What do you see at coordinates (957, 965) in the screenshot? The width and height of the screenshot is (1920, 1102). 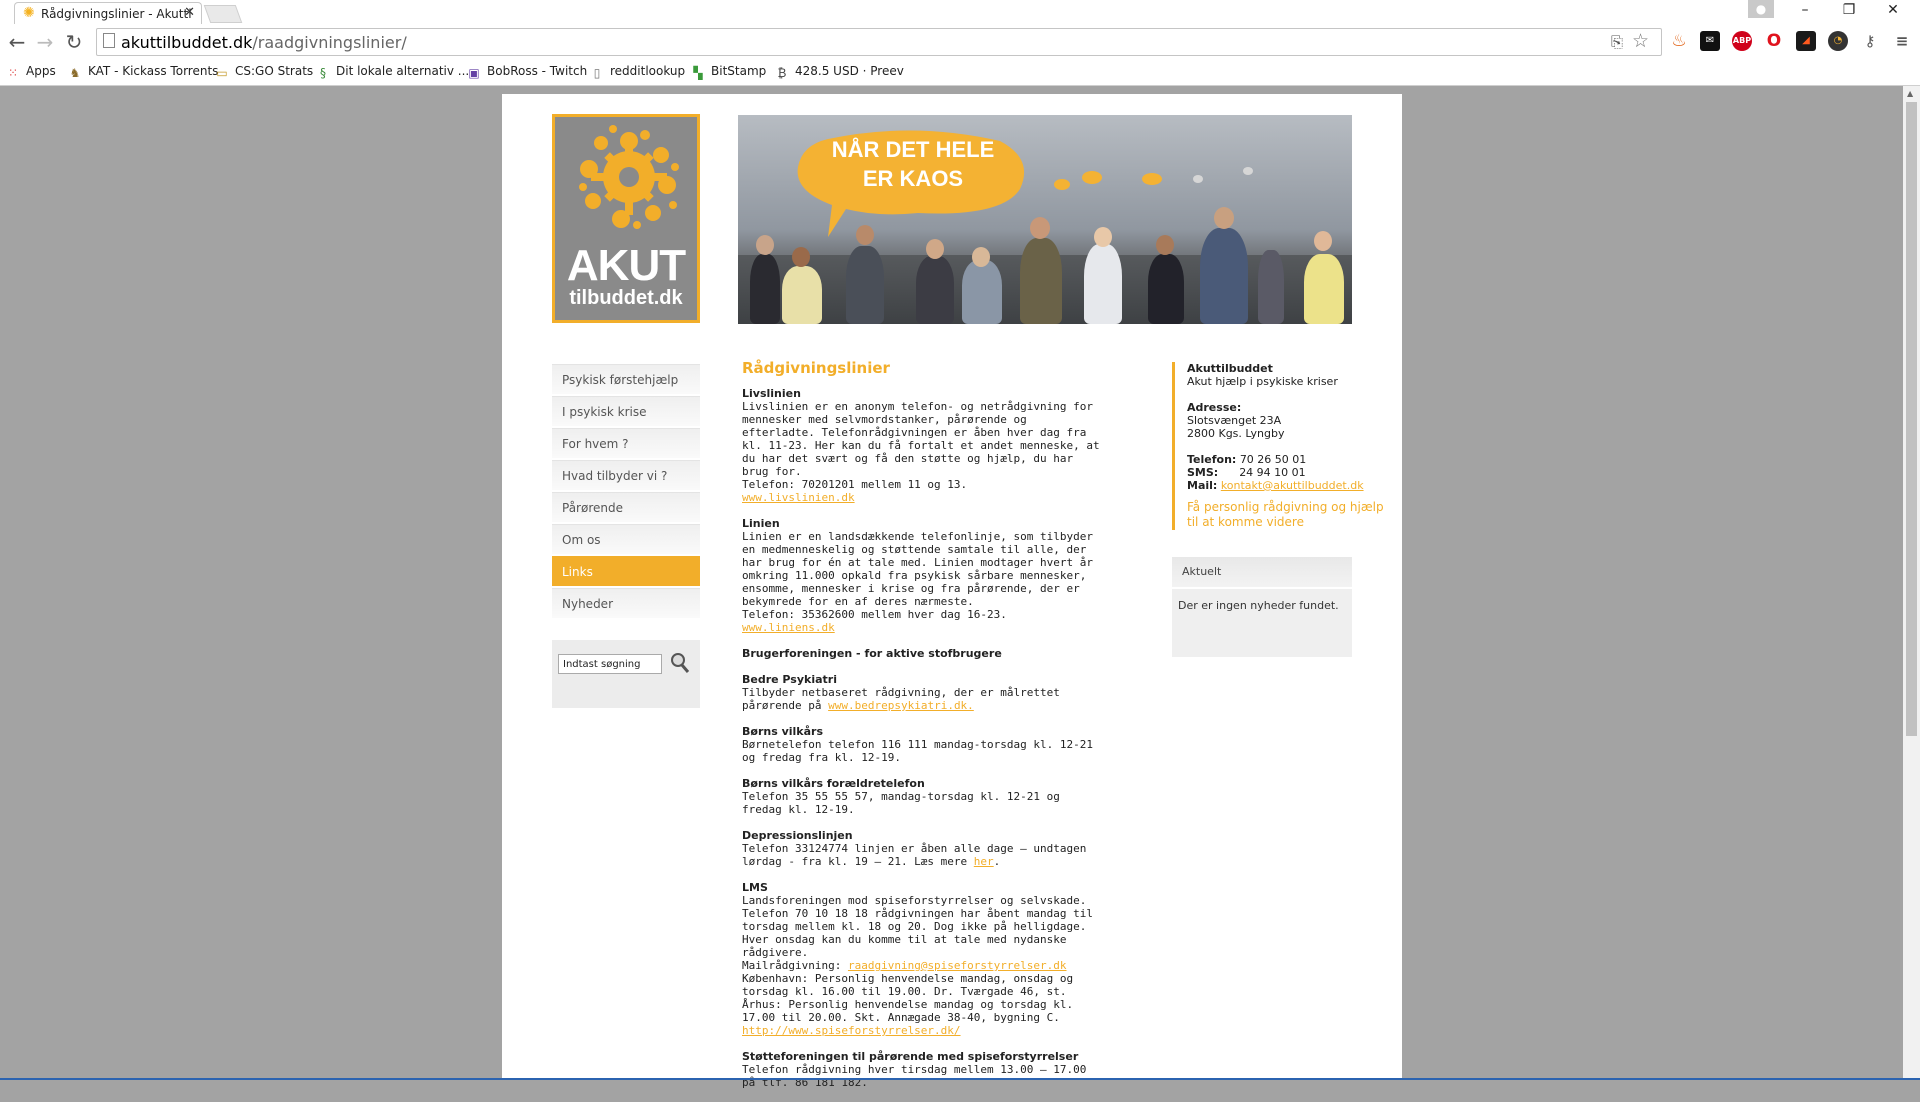 I see `lms-mail-link: raadgivning@spiseforstyrrelser.dk` at bounding box center [957, 965].